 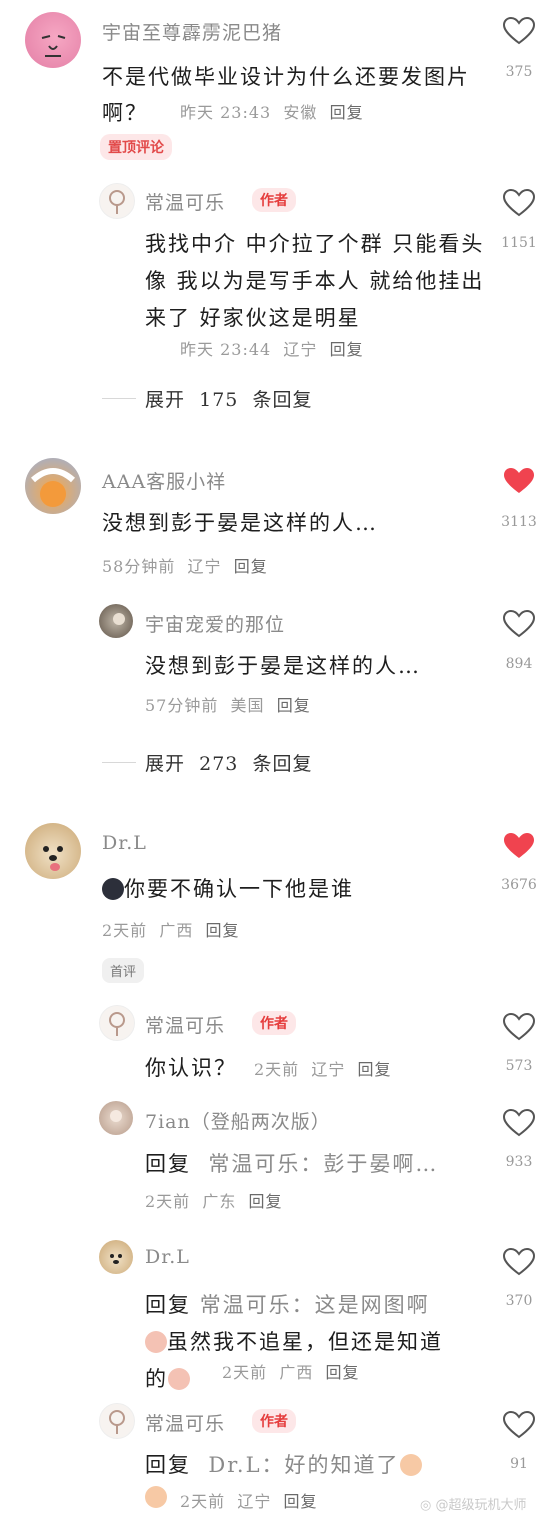 I want to click on comment-meta: 昨天 23:43 安徽 回复, so click(x=272, y=111).